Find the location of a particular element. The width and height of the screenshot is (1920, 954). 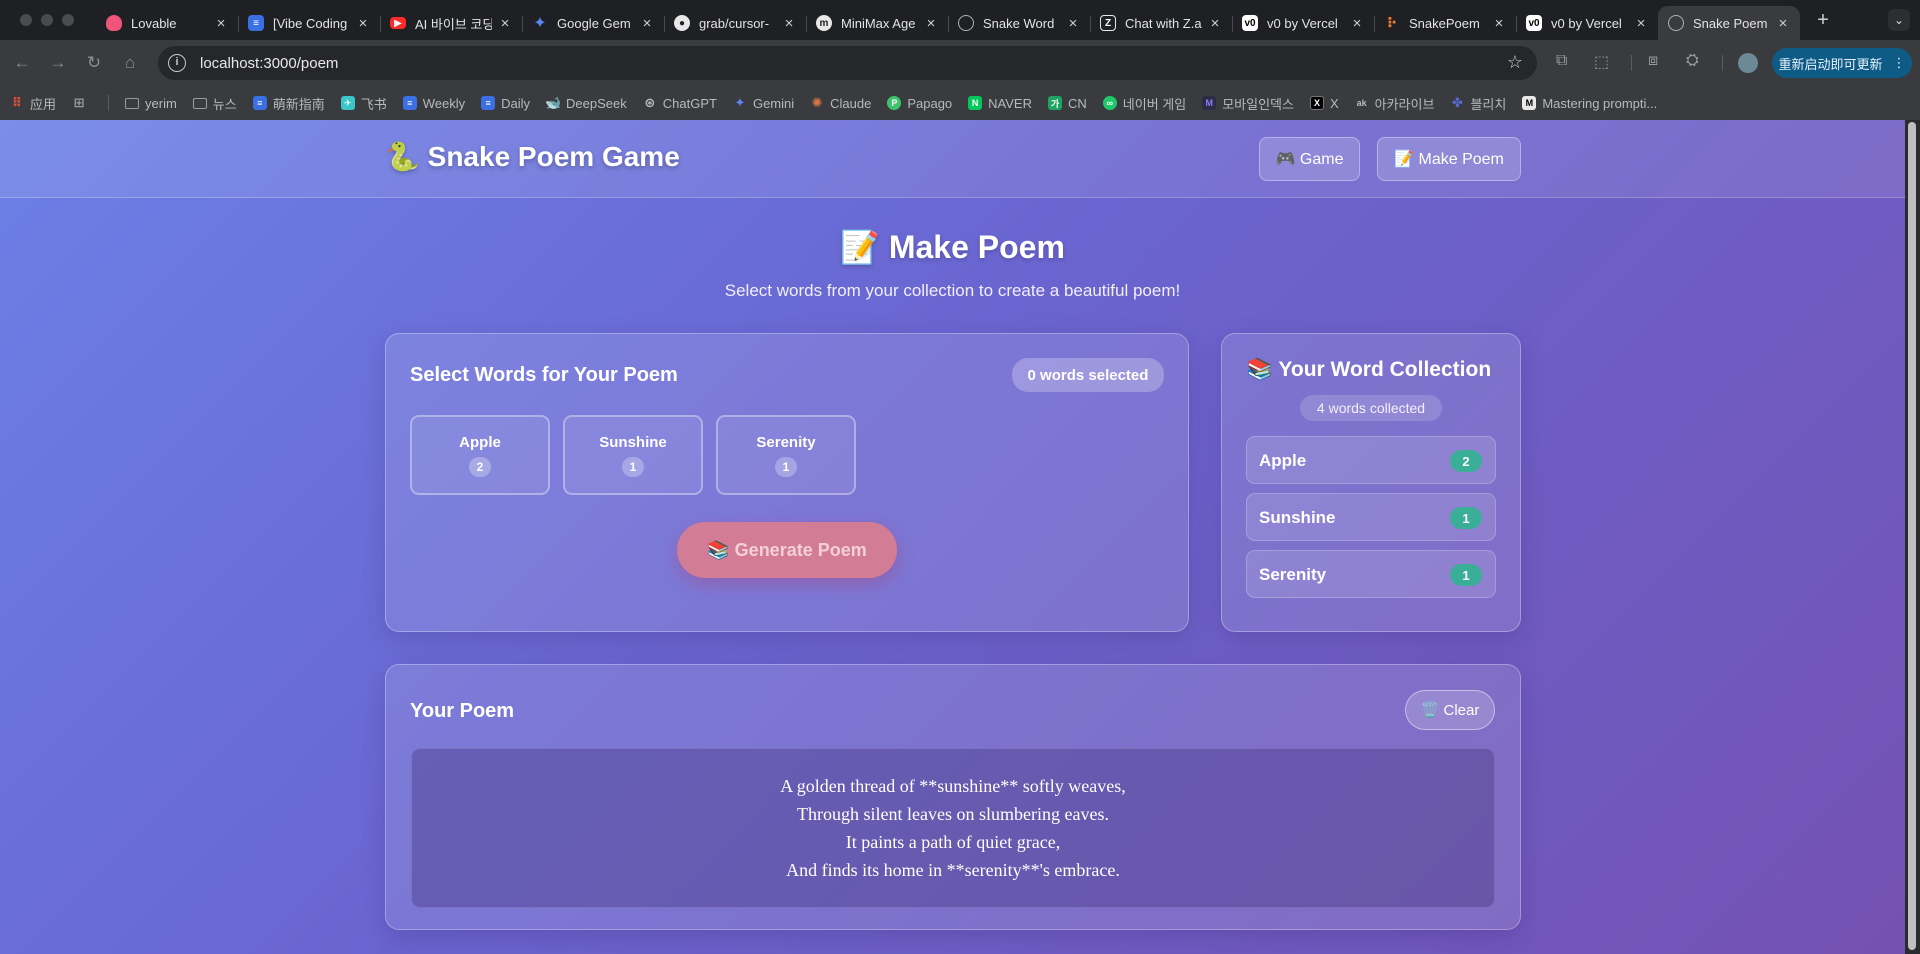

update-browser-button: 重新启动即可更新 ⋮ is located at coordinates (1842, 63).